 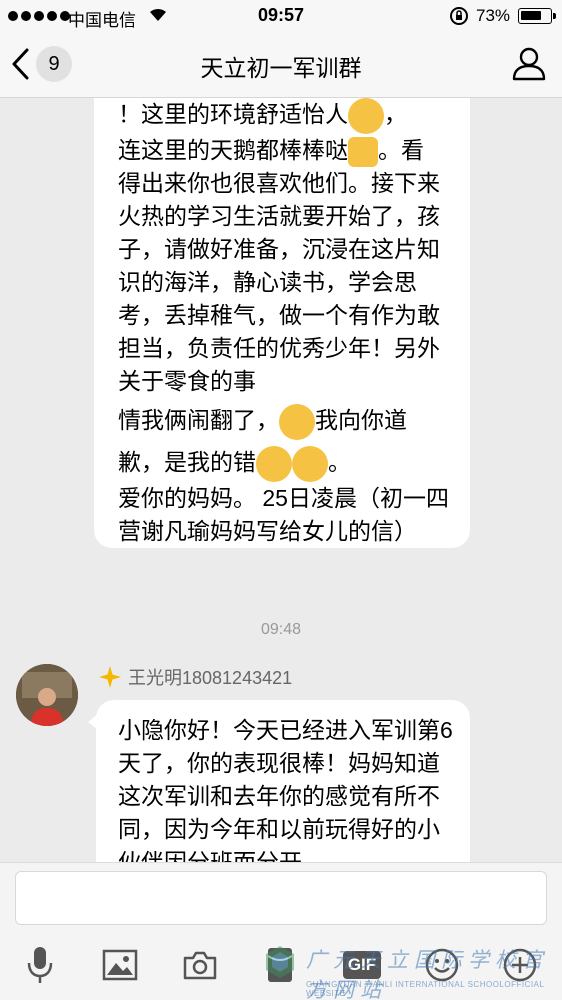 What do you see at coordinates (363, 151) in the screenshot?
I see `thumbs-up-icon` at bounding box center [363, 151].